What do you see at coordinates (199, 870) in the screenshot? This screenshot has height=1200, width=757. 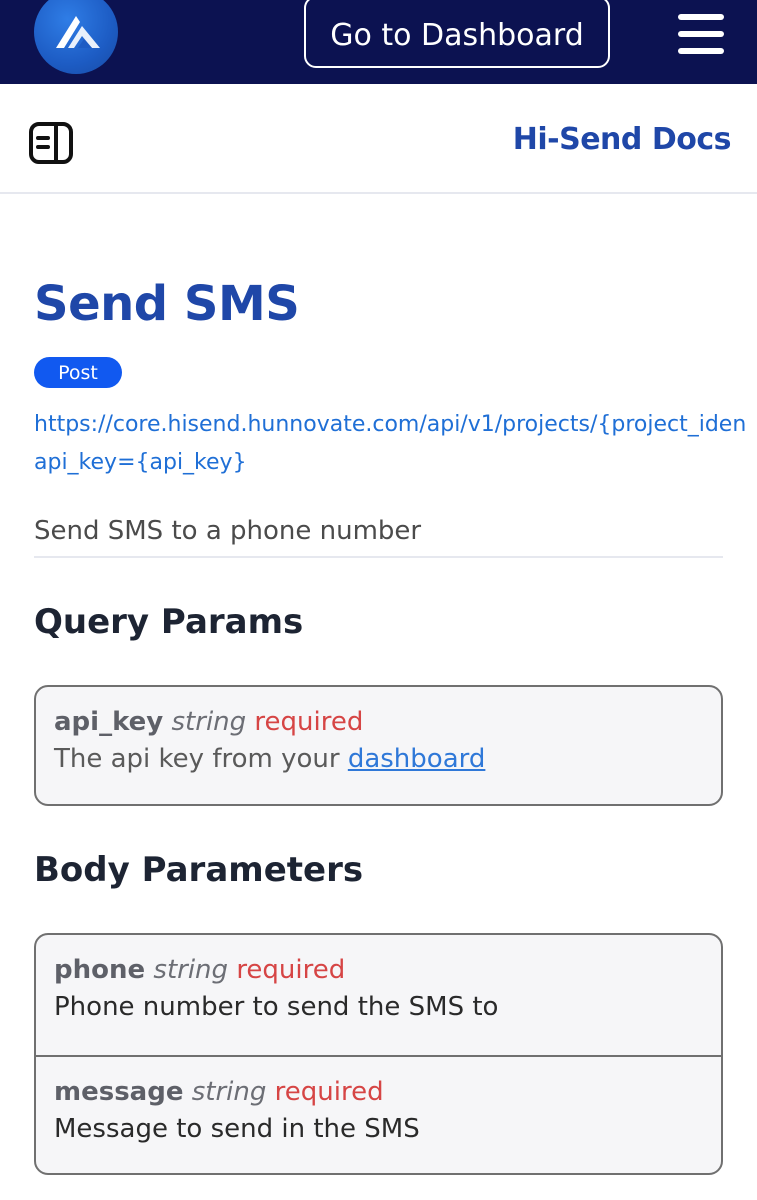 I see `body-params-heading: Body Parameters` at bounding box center [199, 870].